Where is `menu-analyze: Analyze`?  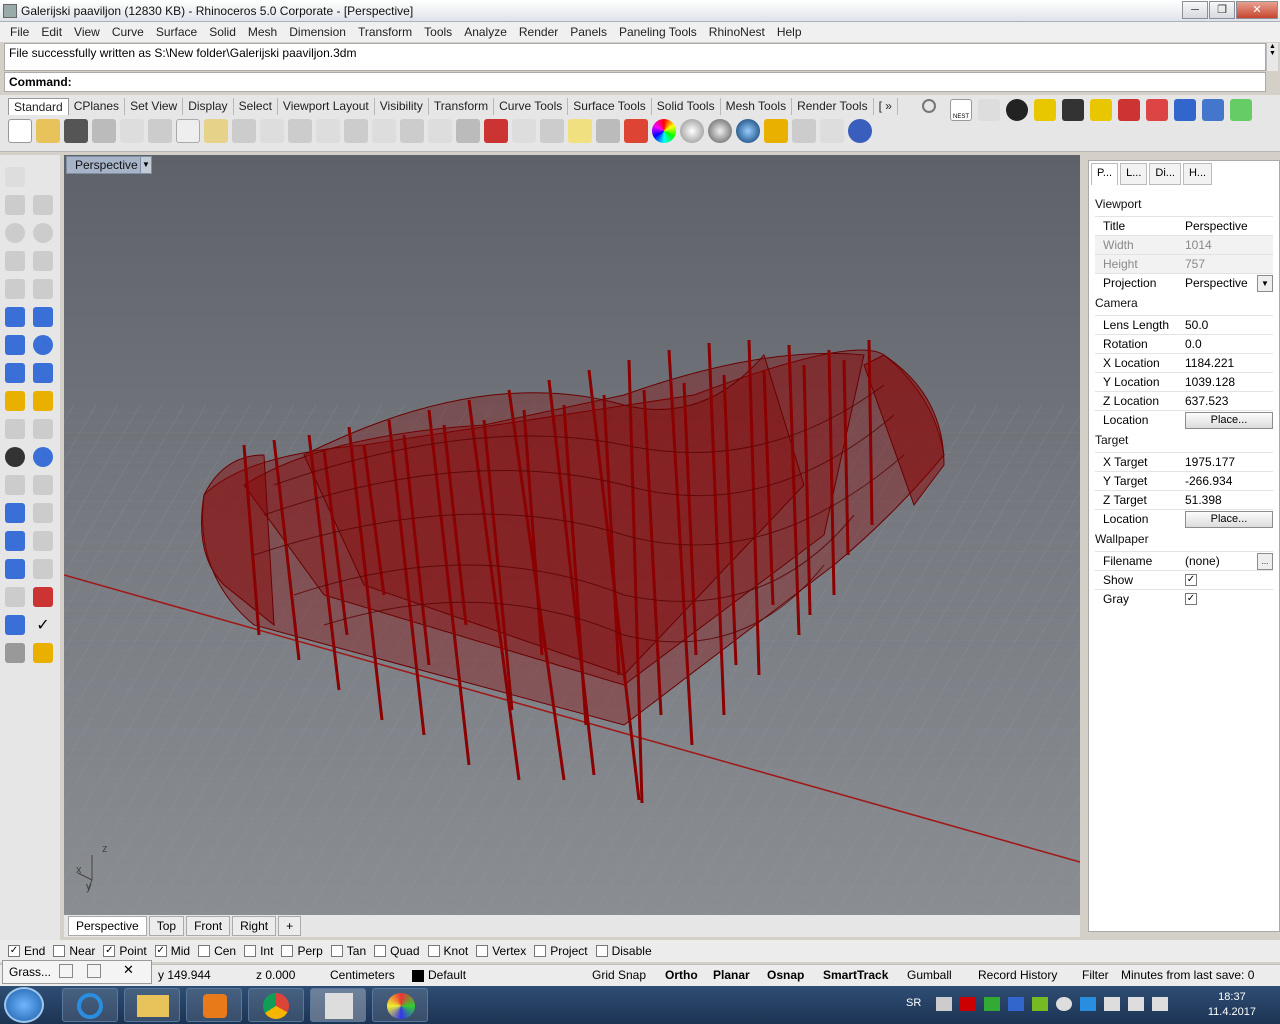 menu-analyze: Analyze is located at coordinates (485, 32).